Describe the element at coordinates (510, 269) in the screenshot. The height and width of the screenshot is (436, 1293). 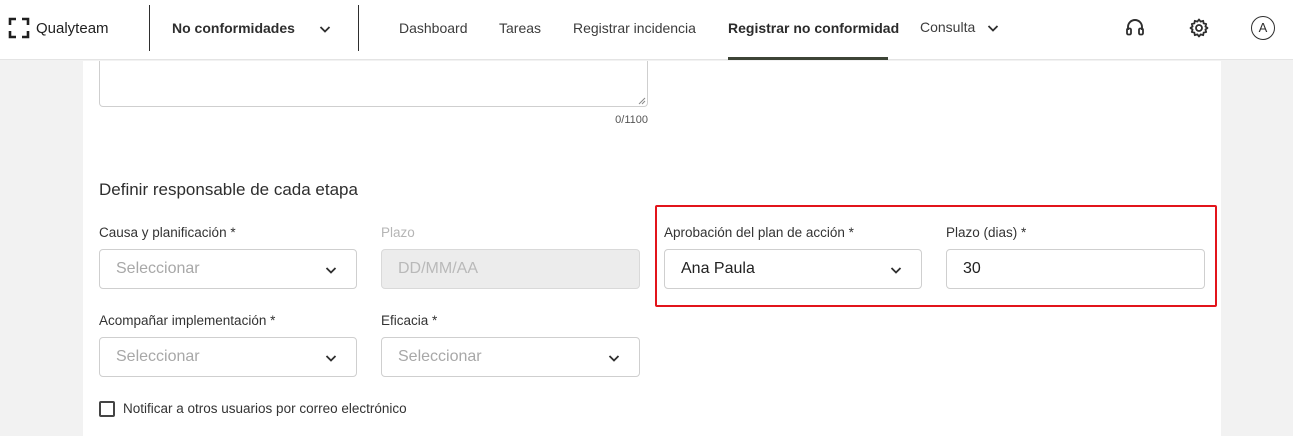
I see `plazo-date-field: DD/MM/AA` at that location.